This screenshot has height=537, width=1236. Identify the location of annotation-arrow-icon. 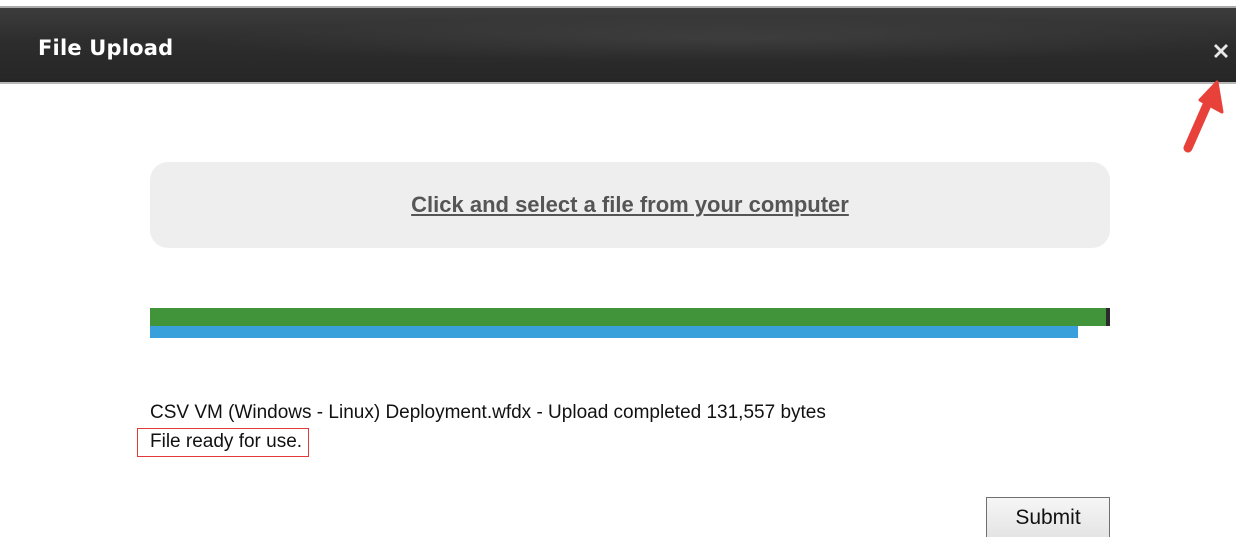
(1203, 116).